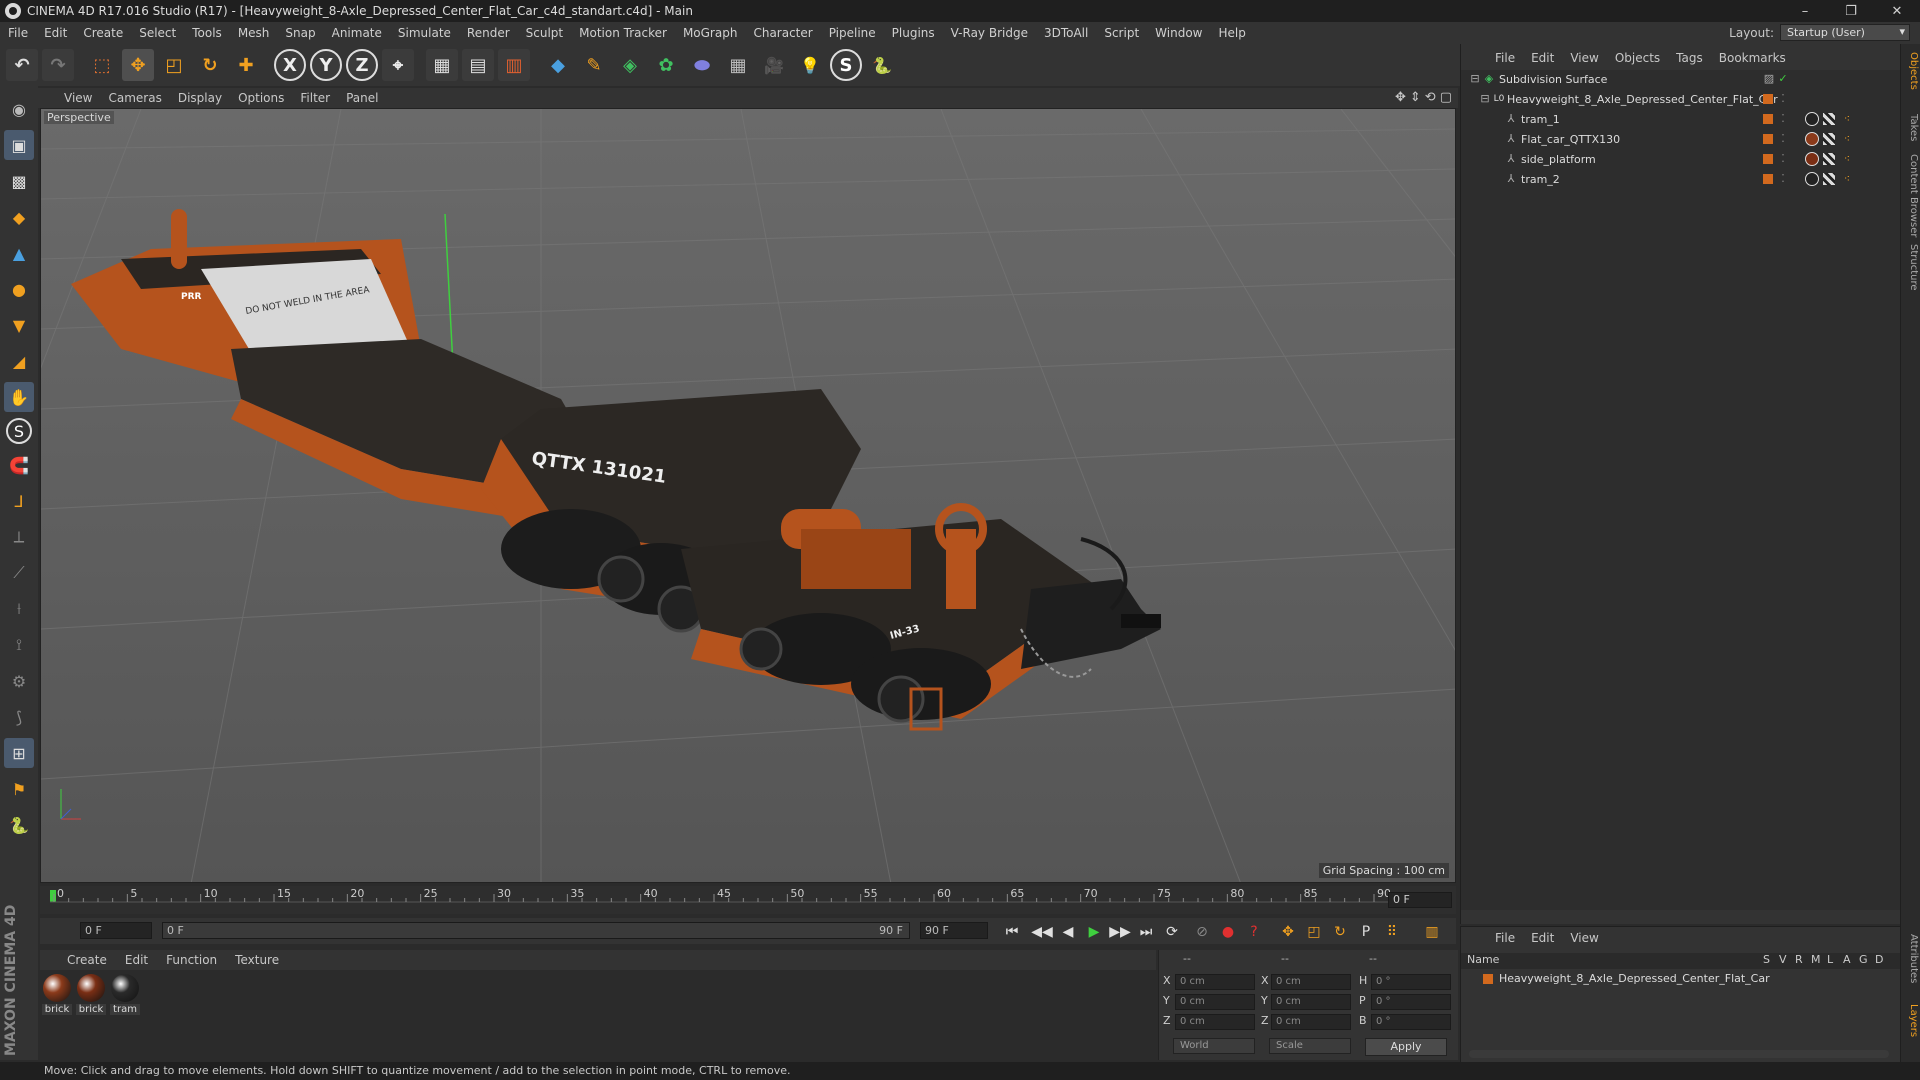  Describe the element at coordinates (1911, 267) in the screenshot. I see `tab-structure: Structure` at that location.